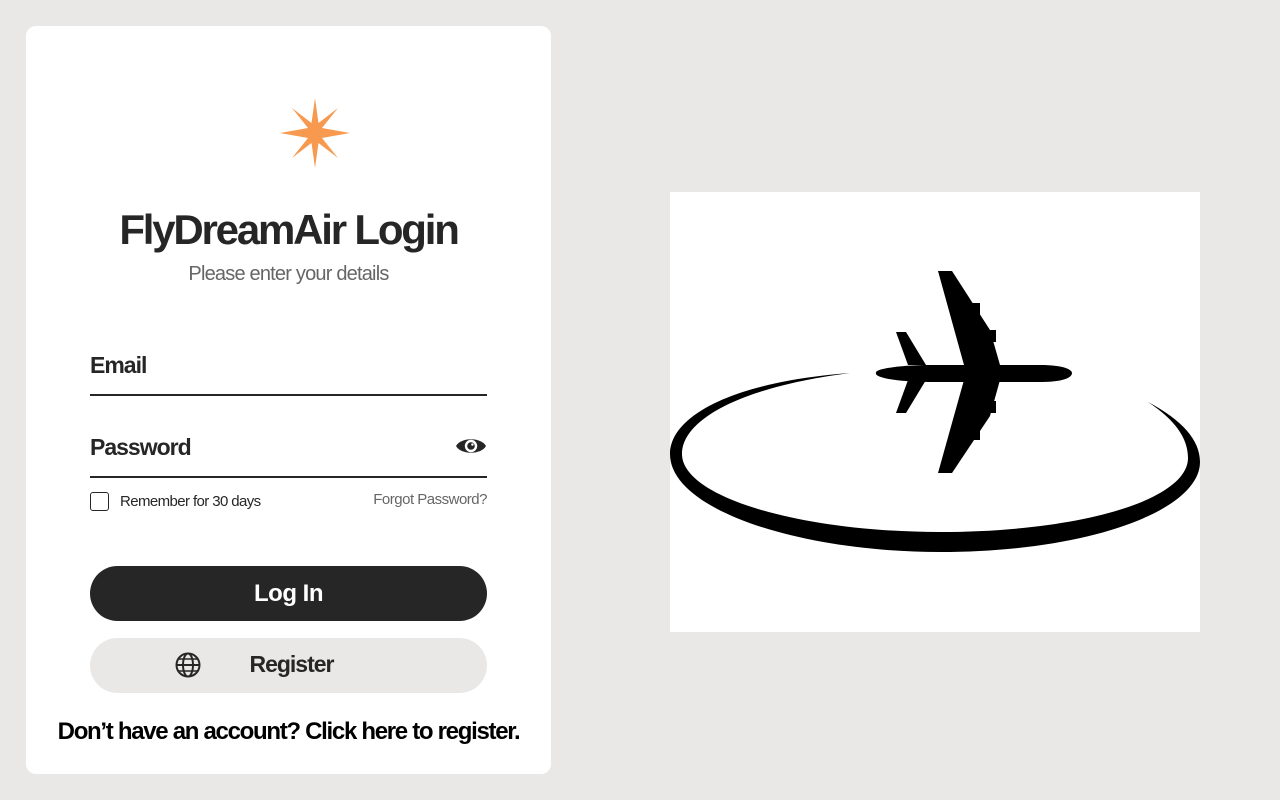  What do you see at coordinates (288, 593) in the screenshot?
I see `login-button: Log In` at bounding box center [288, 593].